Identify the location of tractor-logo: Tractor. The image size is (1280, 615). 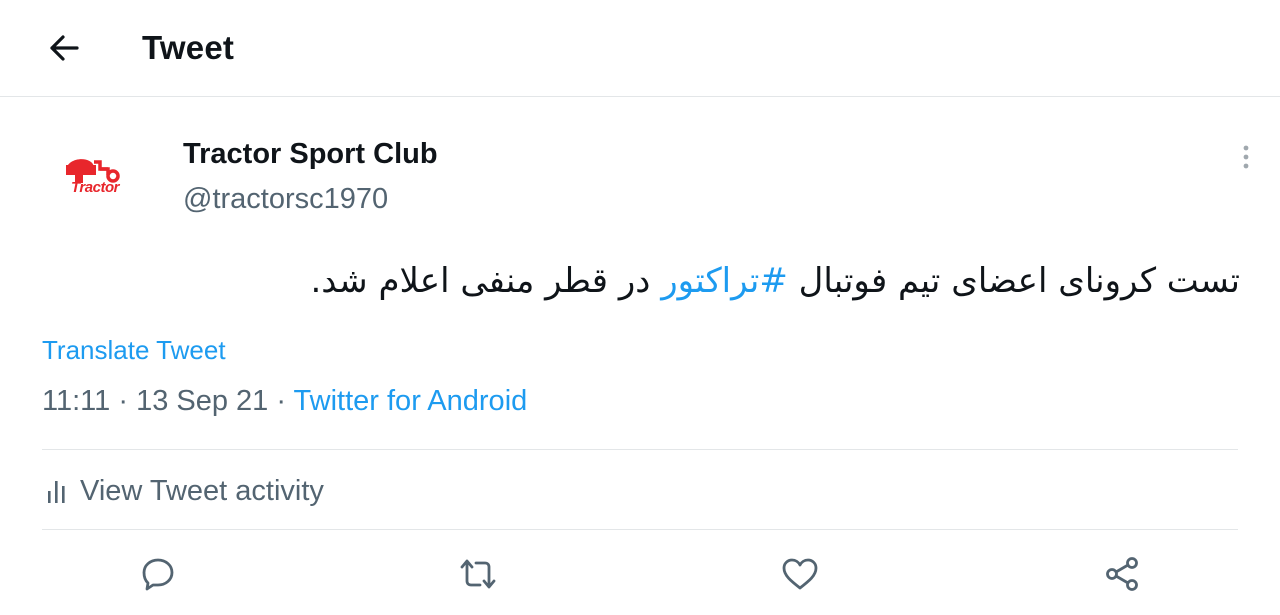
(93, 177).